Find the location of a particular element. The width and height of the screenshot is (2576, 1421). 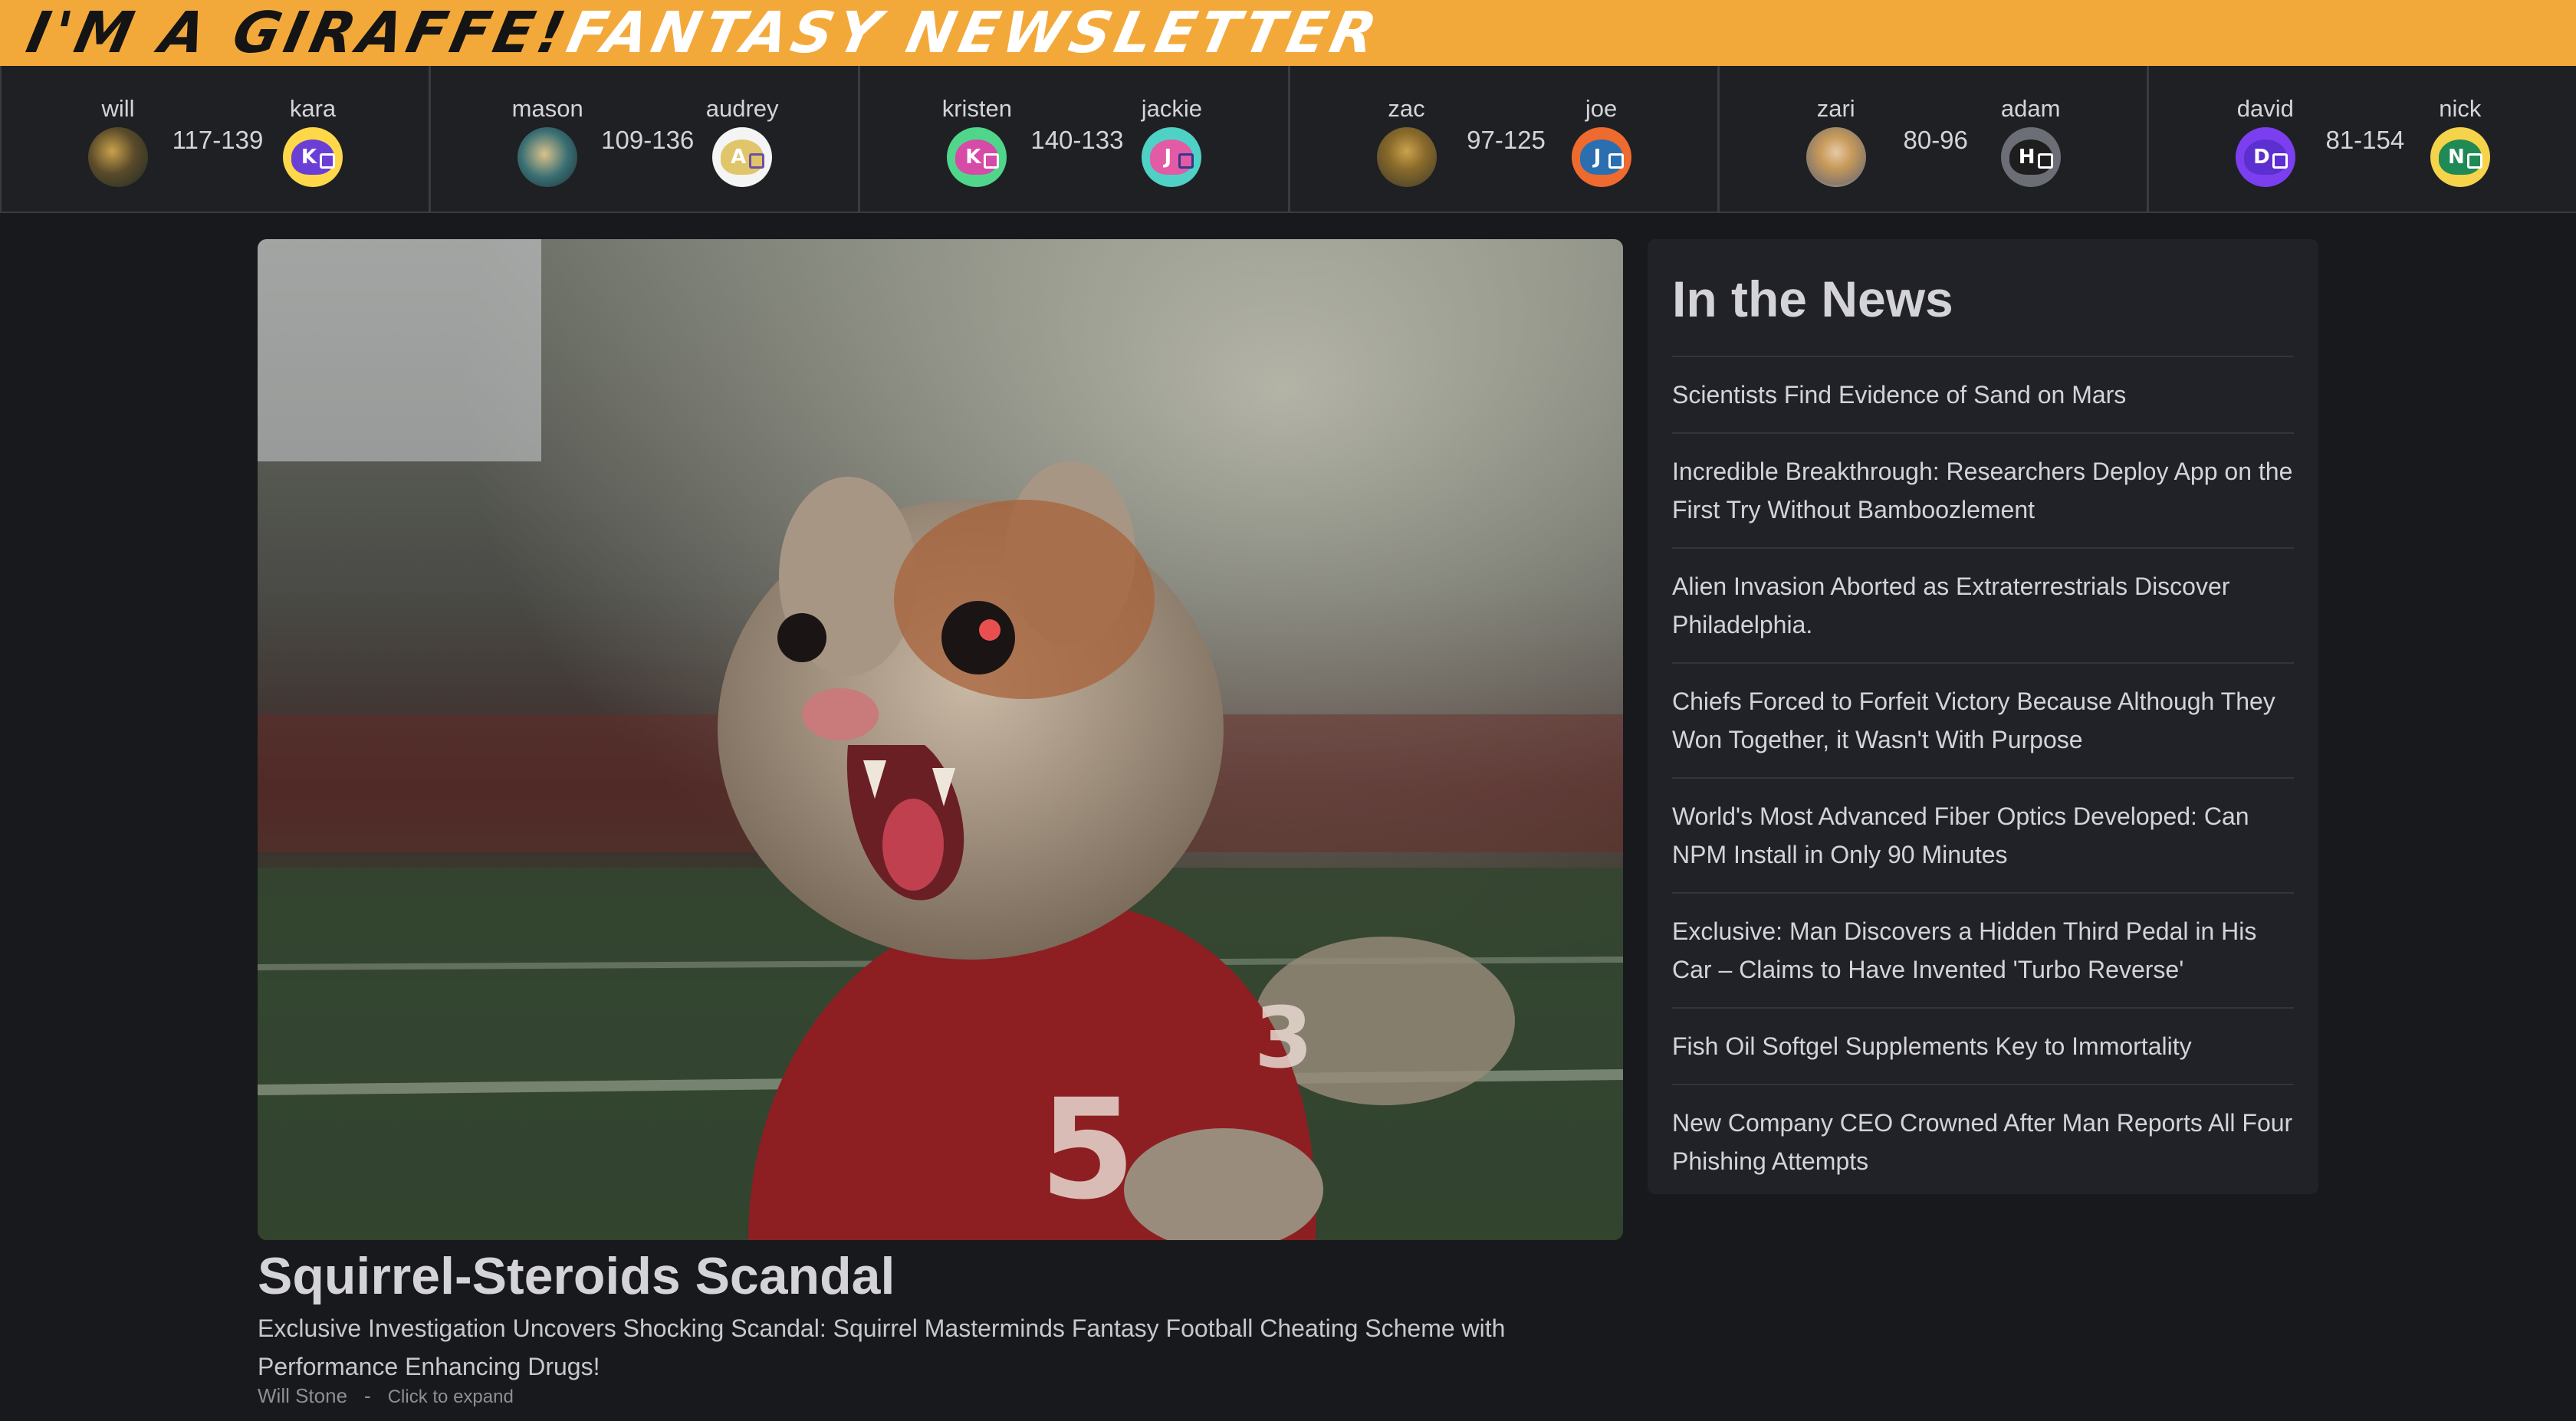

team-name: nick is located at coordinates (2460, 108).